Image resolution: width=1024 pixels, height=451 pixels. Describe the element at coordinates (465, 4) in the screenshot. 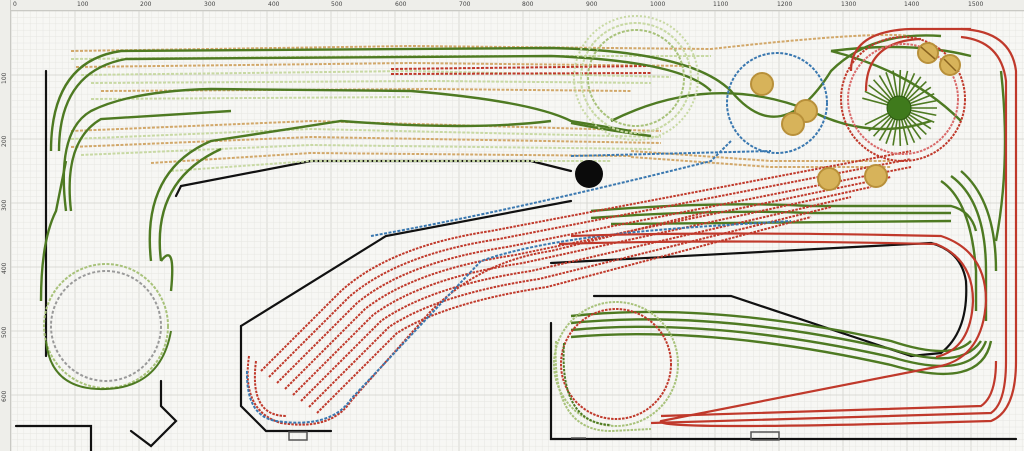

I see `ruler-top-label: 700` at that location.